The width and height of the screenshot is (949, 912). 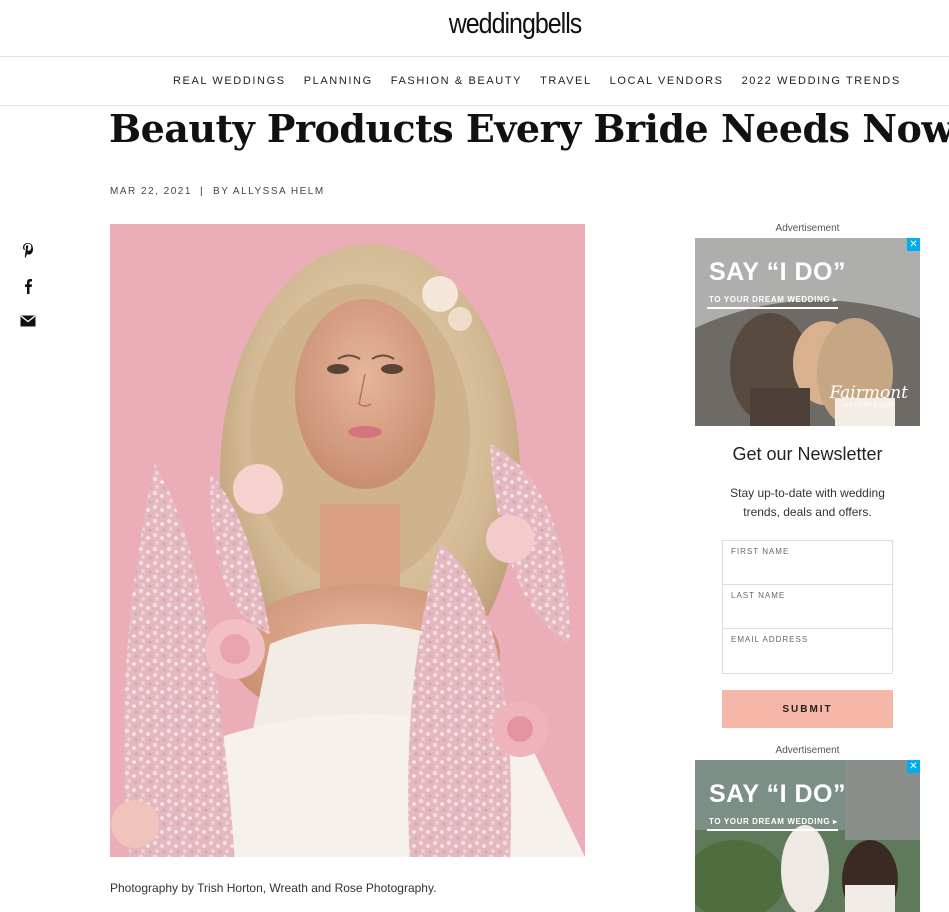 I want to click on newsletter-form: FIRST NAME LAST NAME EMAIL ADDRESS, so click(x=807, y=607).